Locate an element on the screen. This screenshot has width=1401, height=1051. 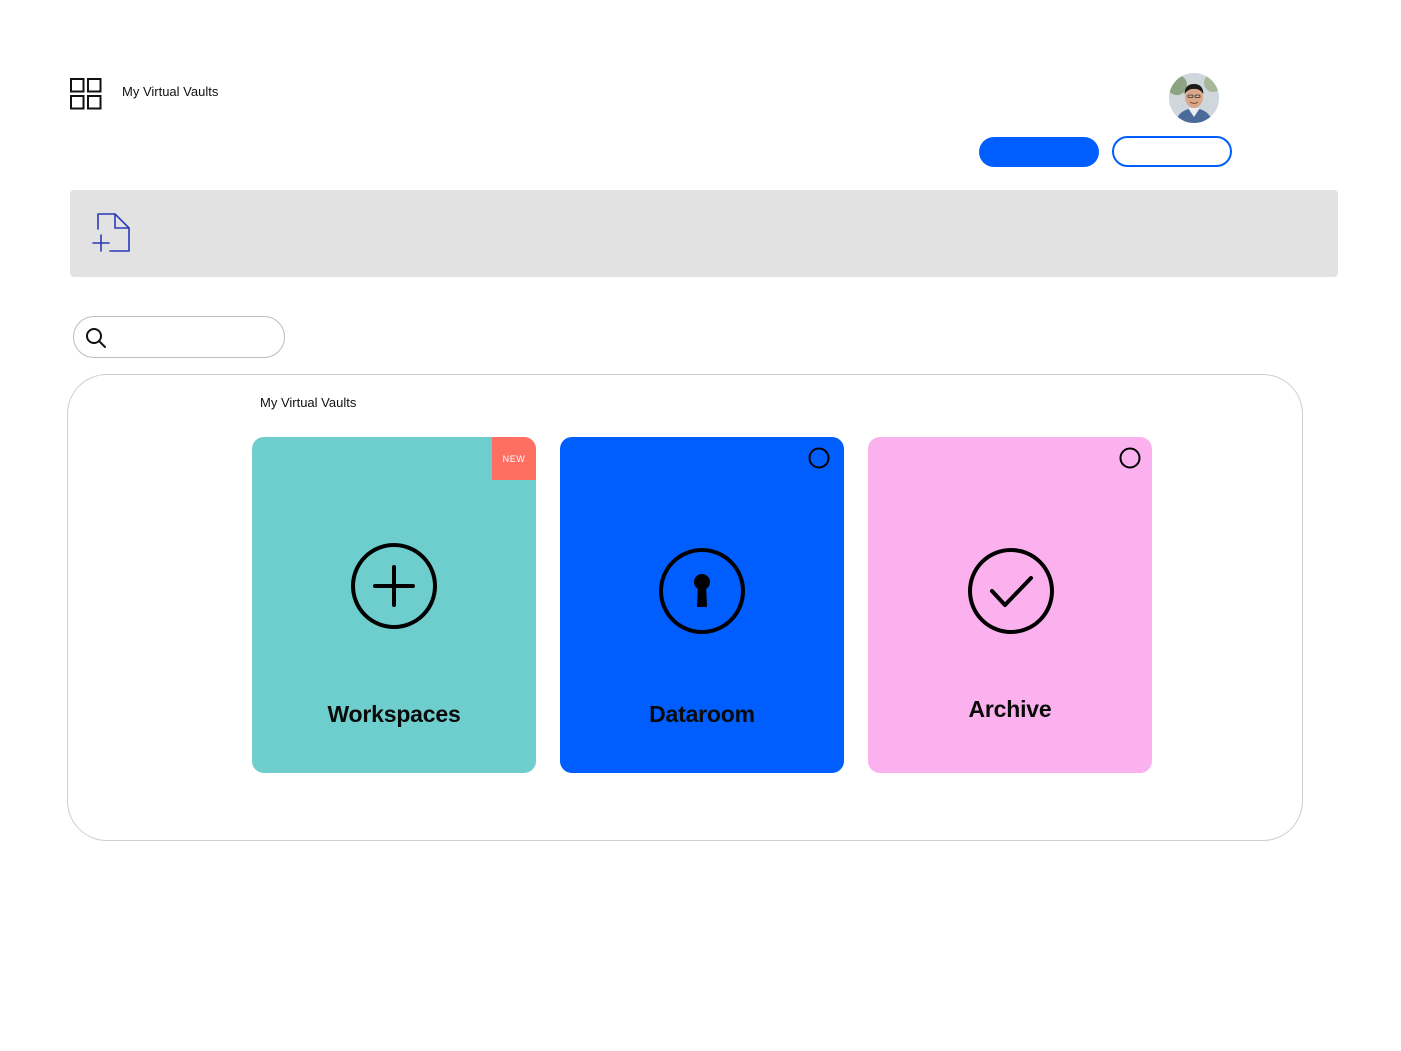
check-circle-icon is located at coordinates (1011, 591).